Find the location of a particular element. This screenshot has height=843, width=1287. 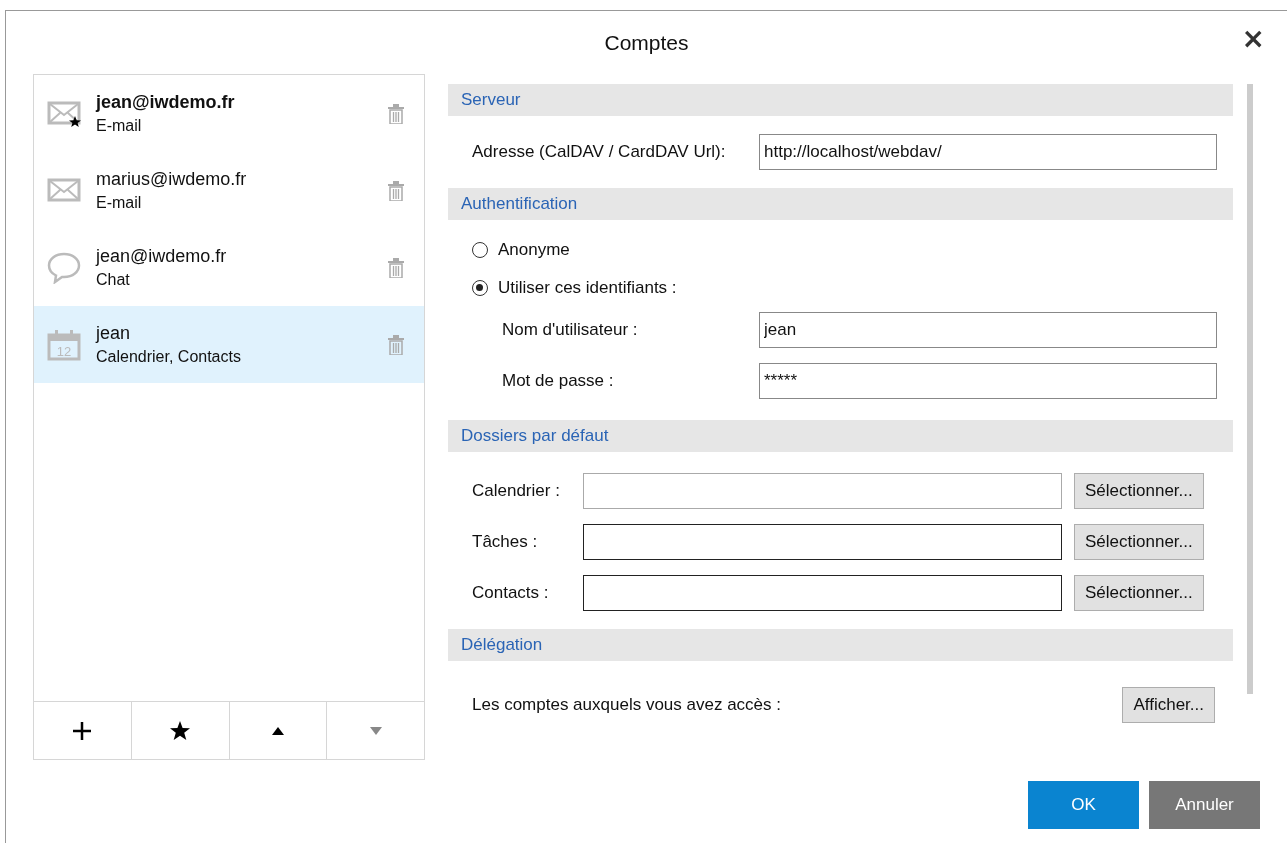

folder-label: Tâches : is located at coordinates (505, 542).